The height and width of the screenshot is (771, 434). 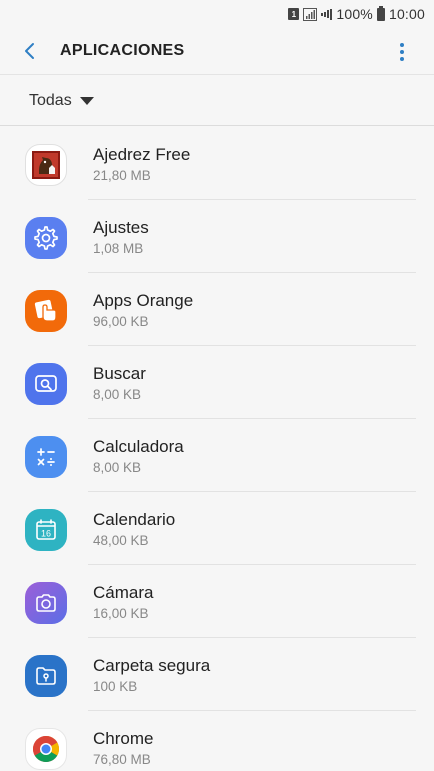 What do you see at coordinates (217, 601) in the screenshot?
I see `app-row-camara: Cámara 16,00 KB` at bounding box center [217, 601].